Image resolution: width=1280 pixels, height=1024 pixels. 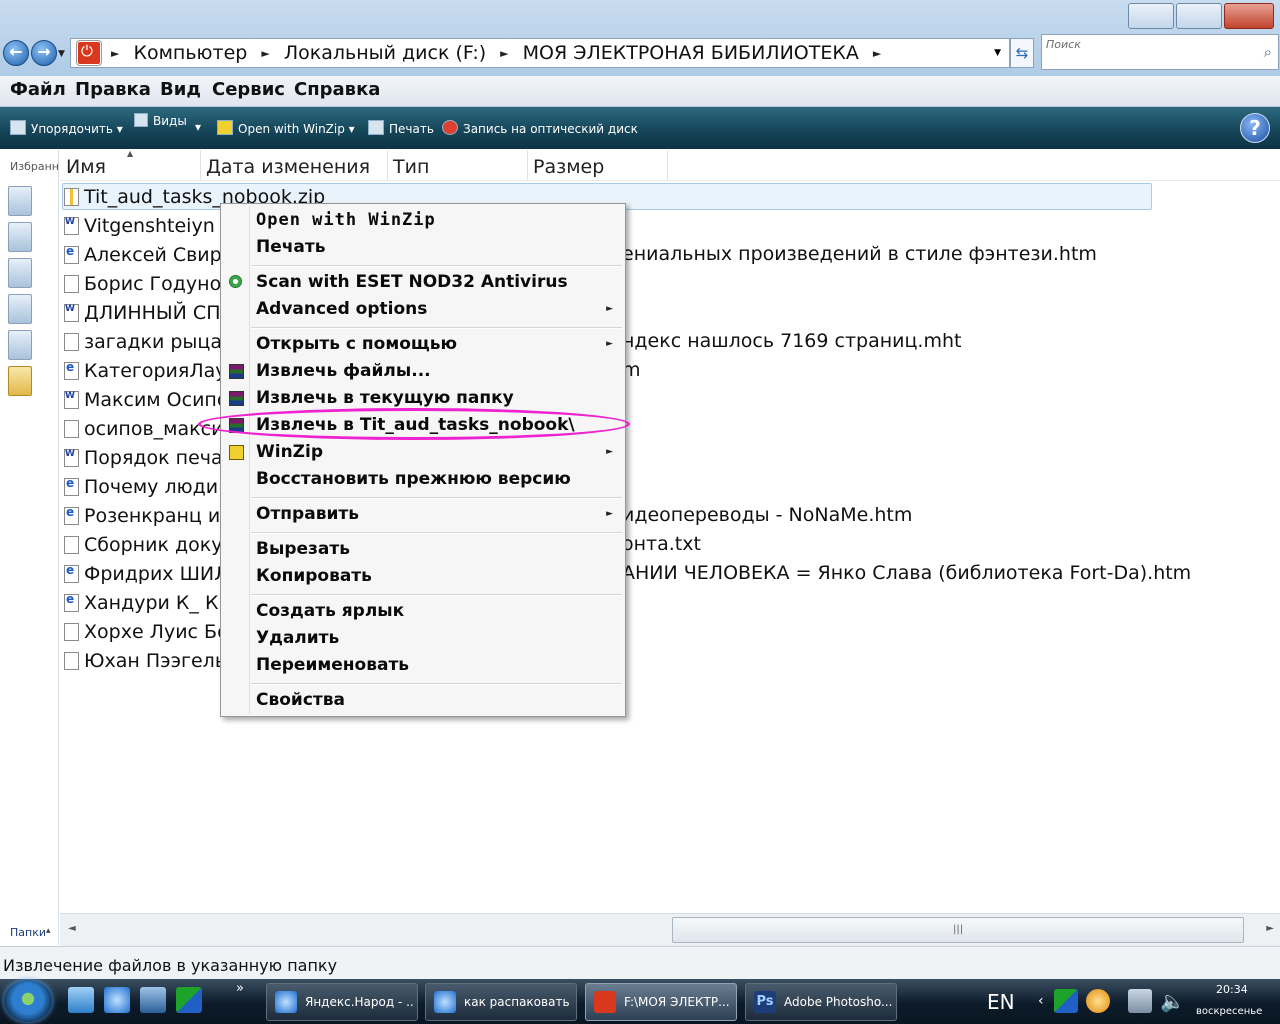 What do you see at coordinates (160, 226) in the screenshot?
I see `file-name: Vitgenshteiyn L.` at bounding box center [160, 226].